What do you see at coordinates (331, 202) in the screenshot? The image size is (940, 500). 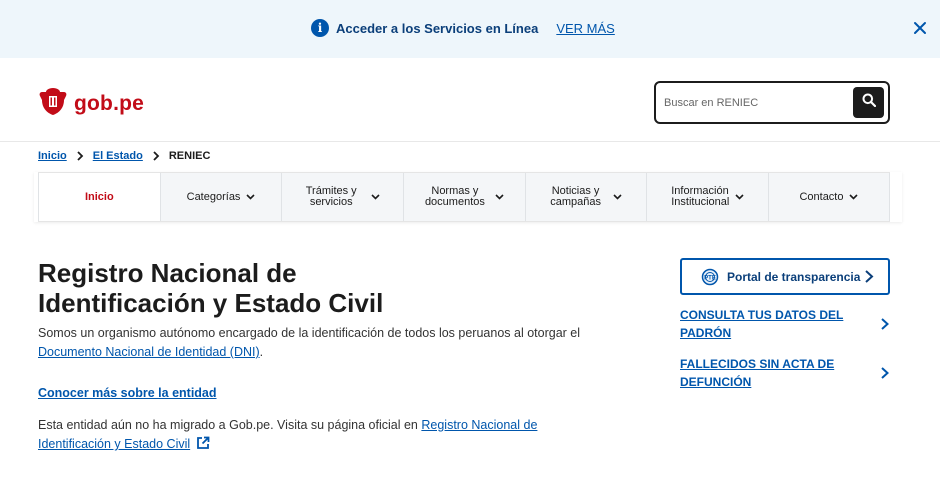 I see `nav-label-line: servicios` at bounding box center [331, 202].